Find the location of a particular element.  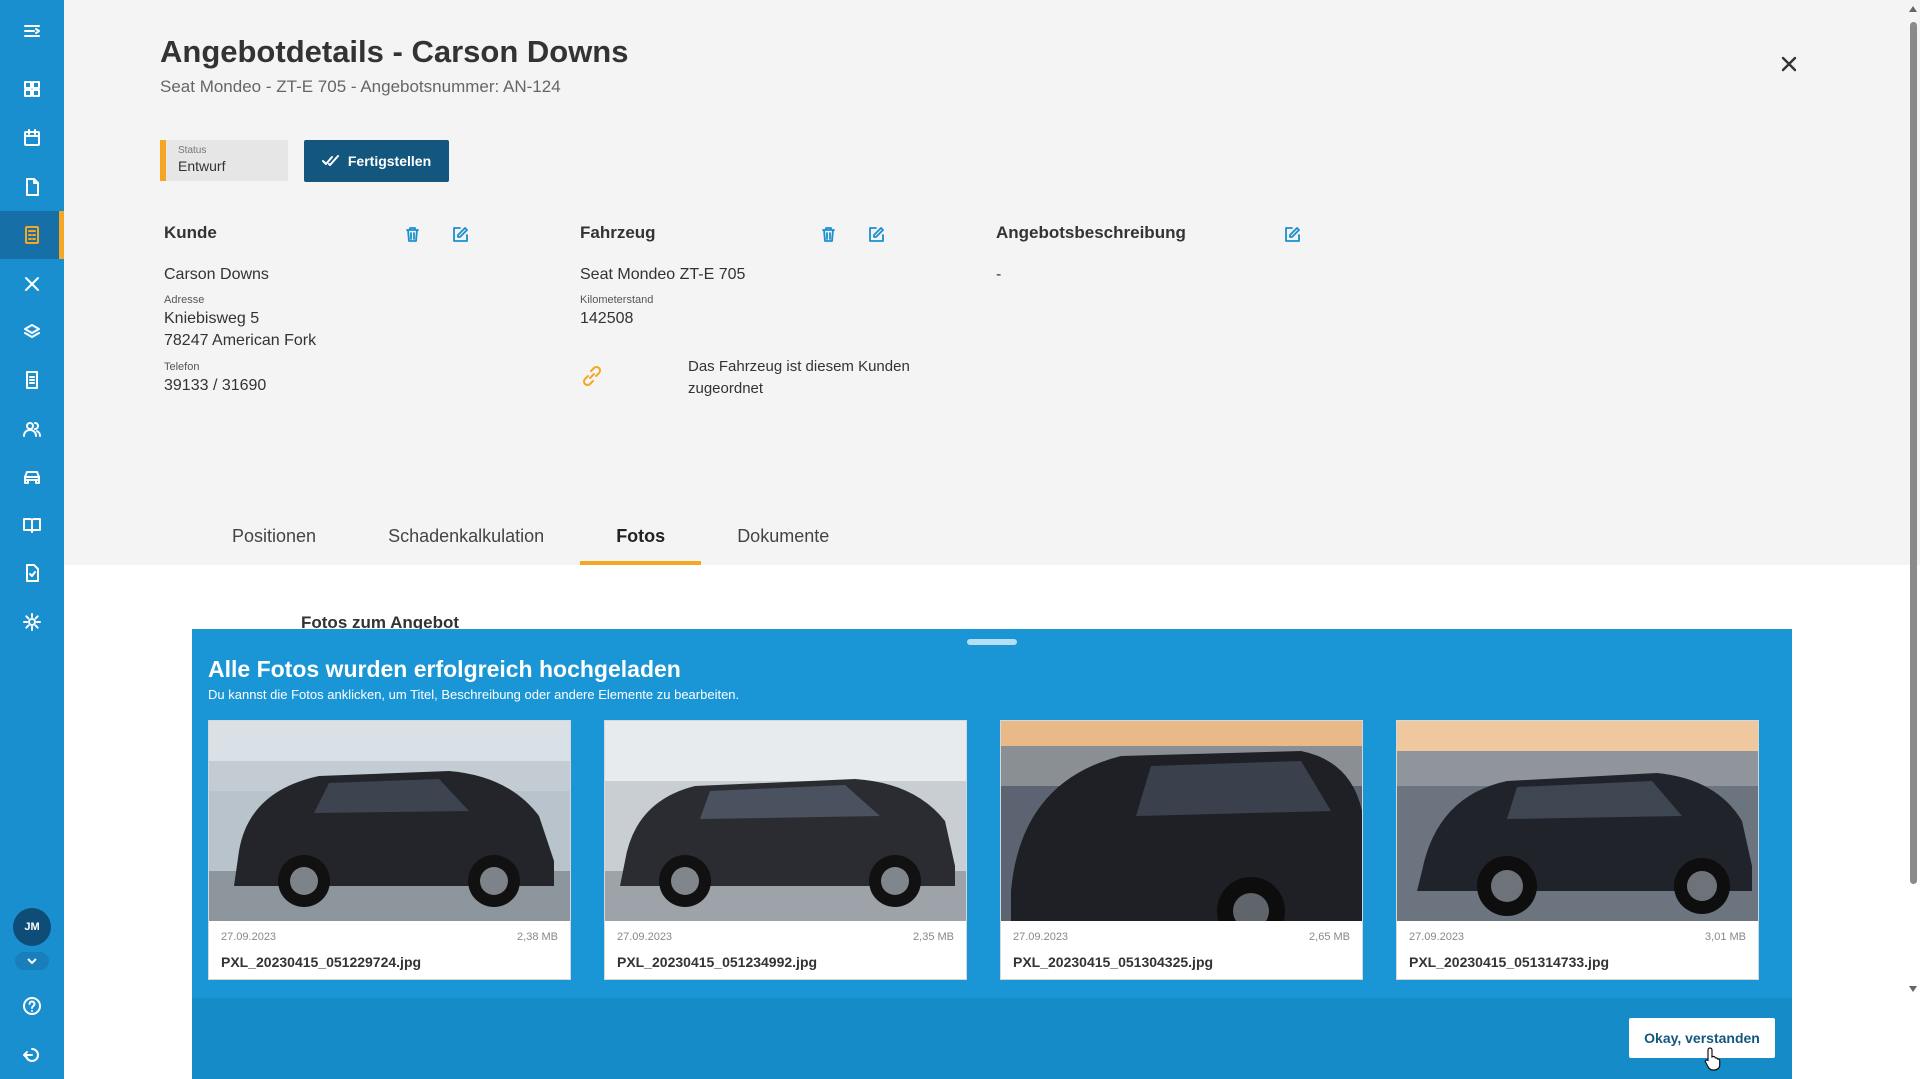

calendar-icon is located at coordinates (32, 137).